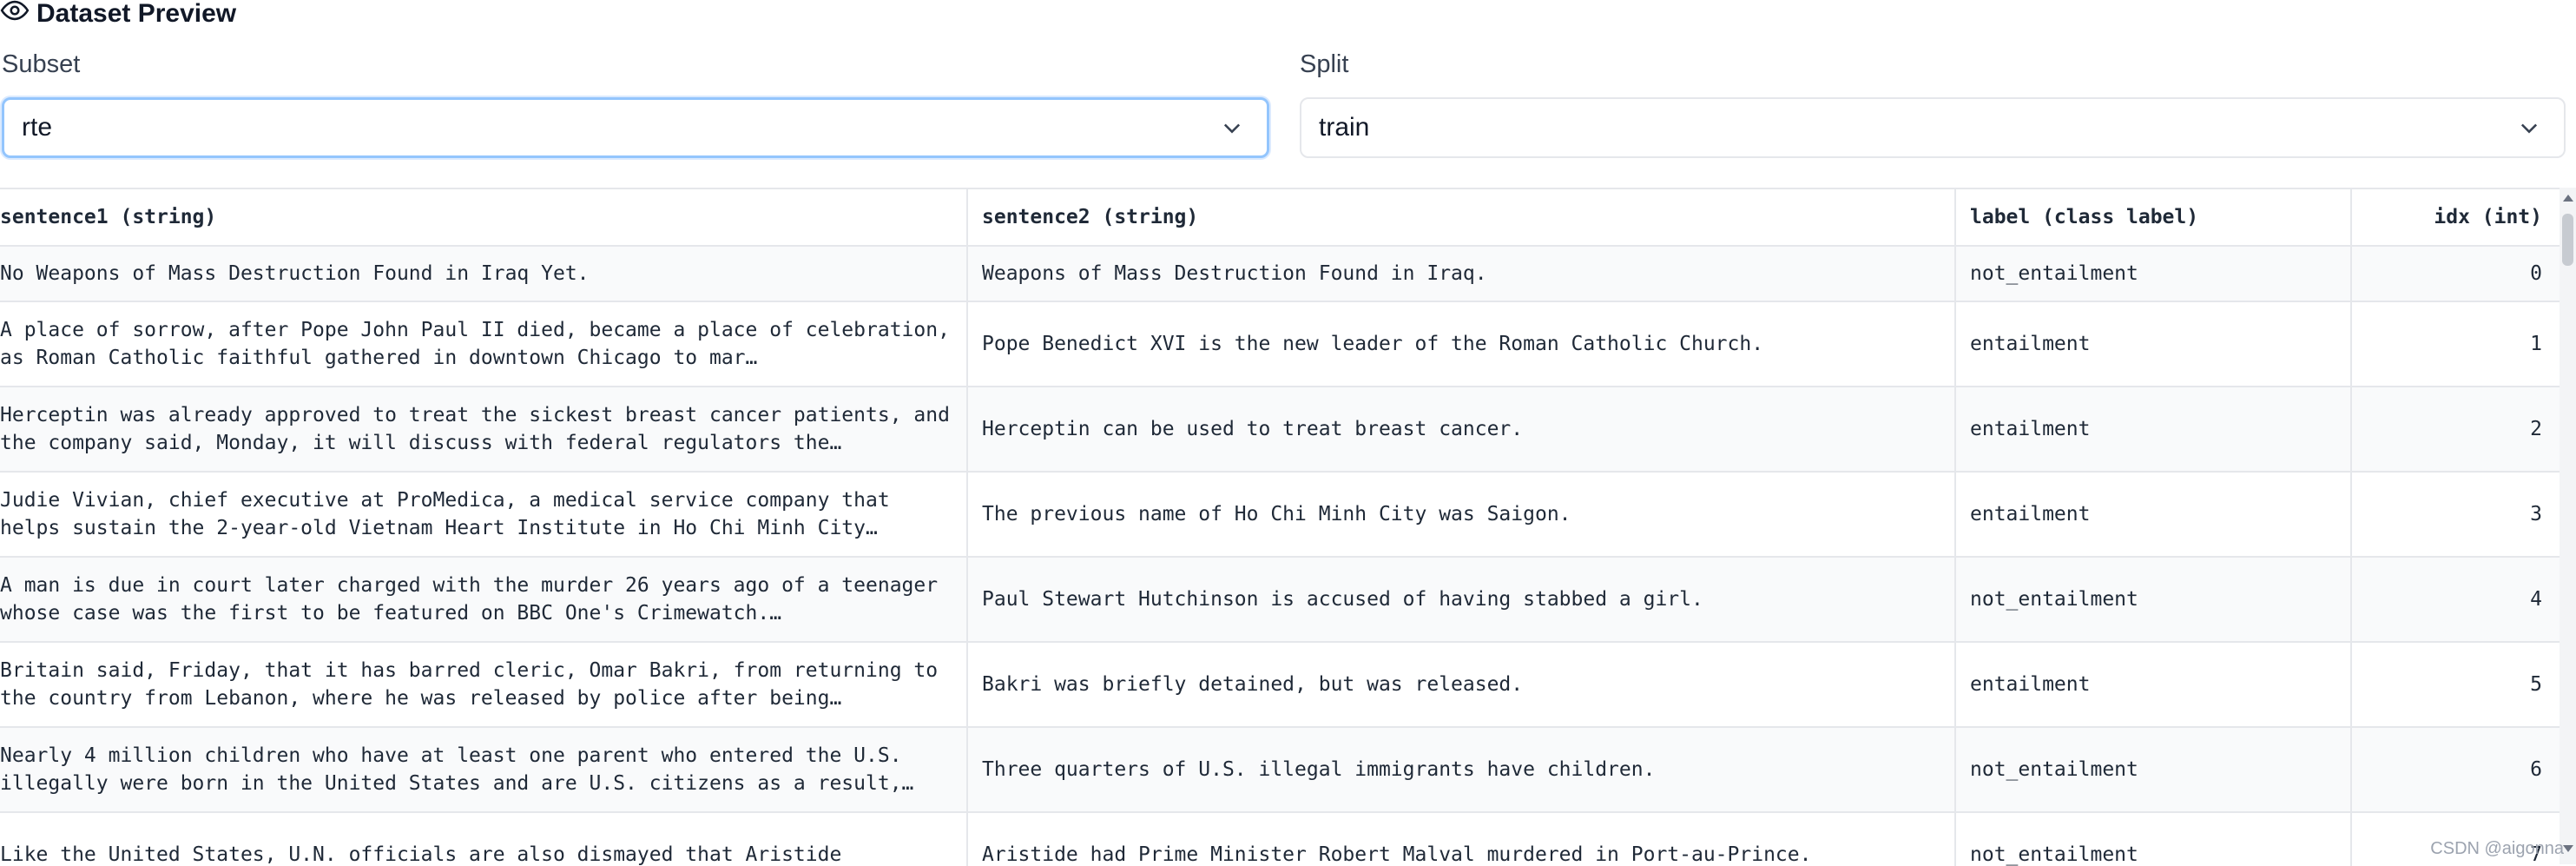 This screenshot has height=866, width=2576. Describe the element at coordinates (2455, 274) in the screenshot. I see `cell-idx: 0` at that location.